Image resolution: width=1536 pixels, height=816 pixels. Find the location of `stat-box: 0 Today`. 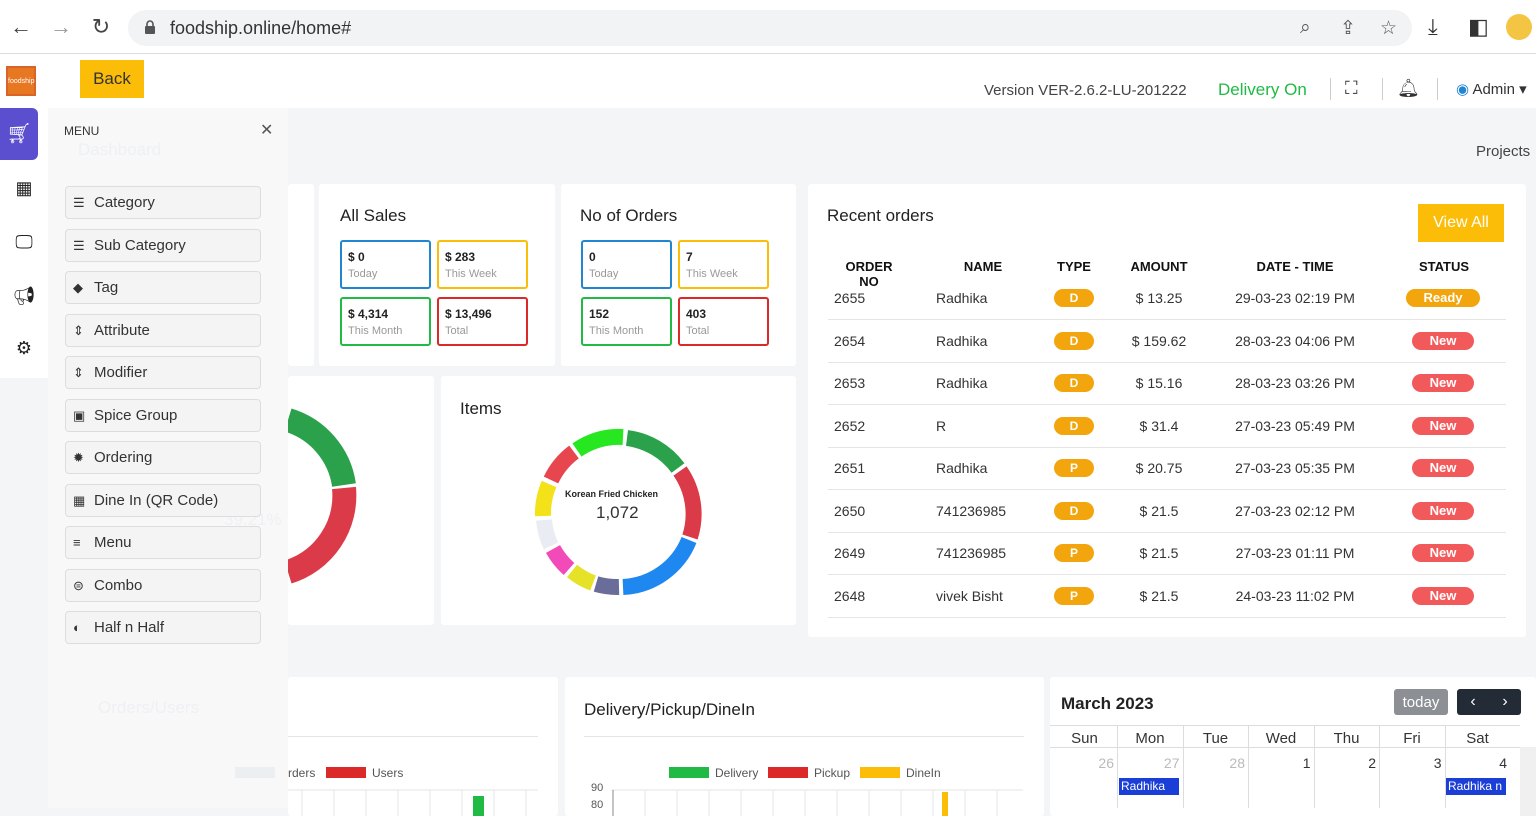

stat-box: 0 Today is located at coordinates (626, 264).